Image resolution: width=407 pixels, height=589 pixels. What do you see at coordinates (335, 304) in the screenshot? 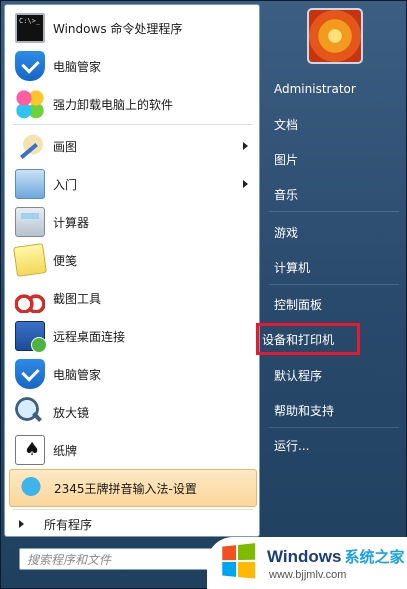
I see `right-item-control-panel: 控制面板` at bounding box center [335, 304].